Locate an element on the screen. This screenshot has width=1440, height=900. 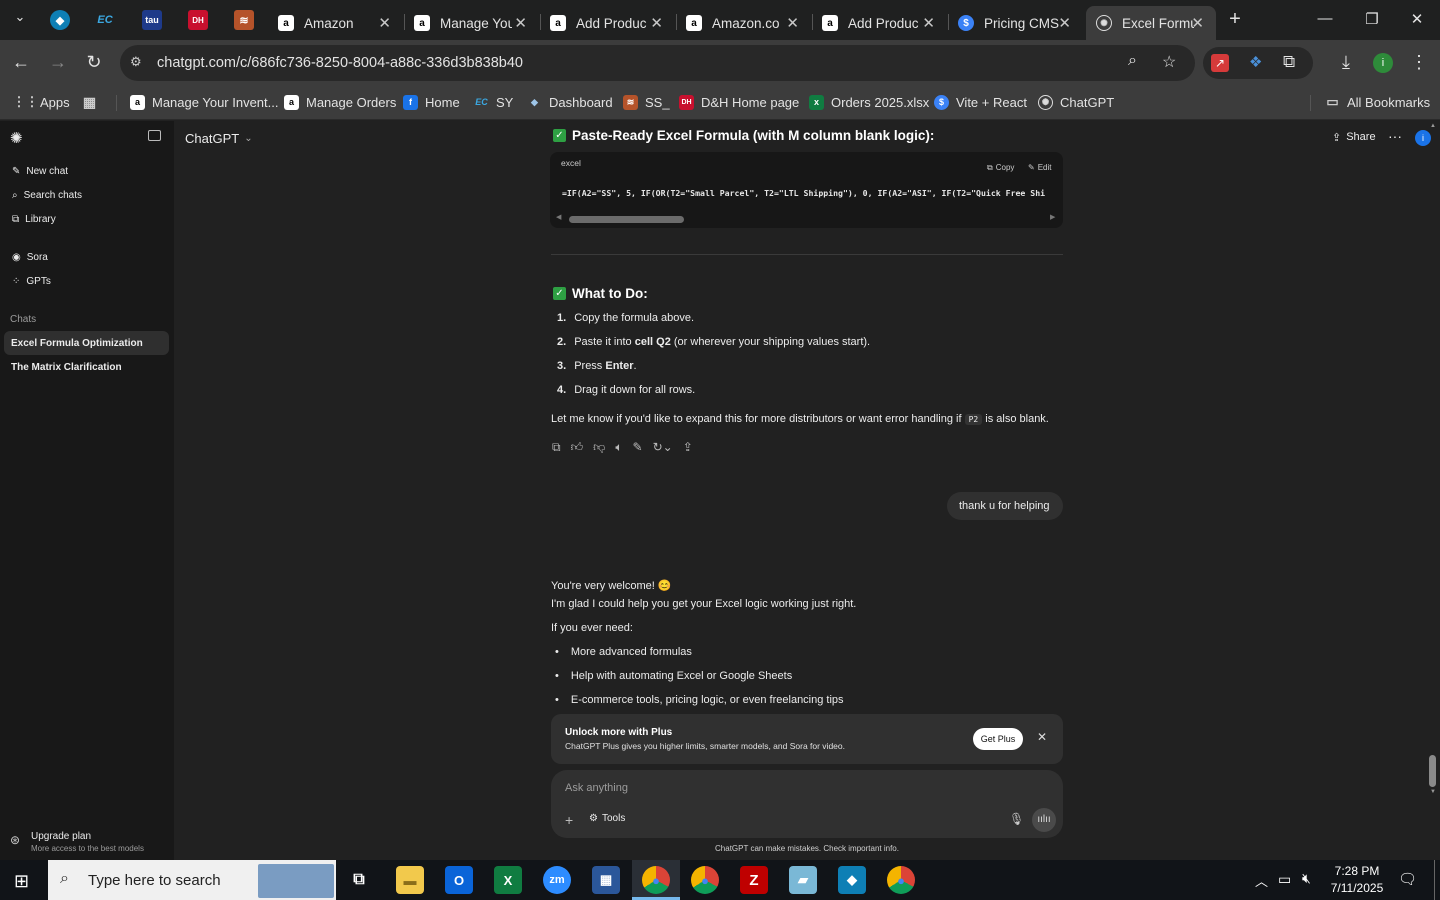
zoom-app-icon: zm is located at coordinates (557, 880).